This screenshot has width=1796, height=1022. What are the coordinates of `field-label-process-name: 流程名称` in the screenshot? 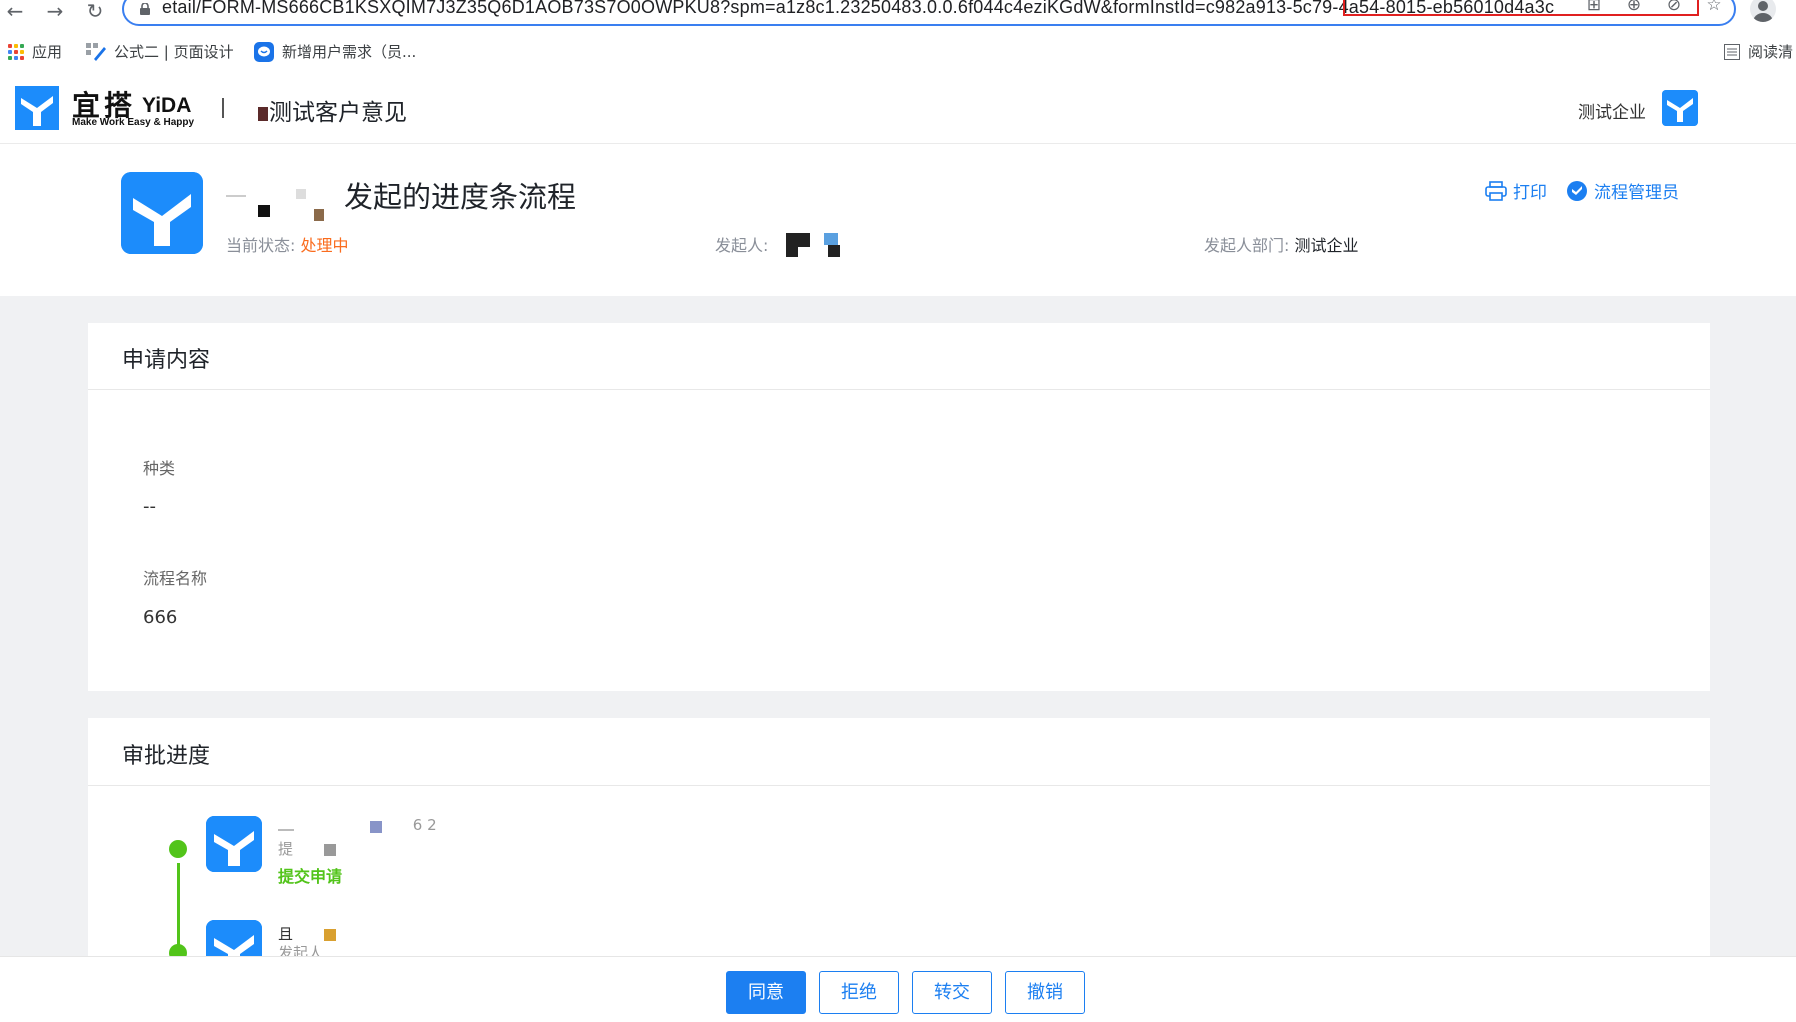 It's located at (175, 578).